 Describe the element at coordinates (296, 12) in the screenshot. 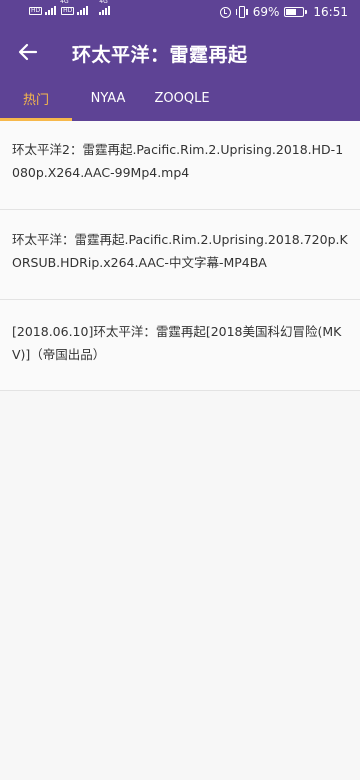

I see `battery-icon` at that location.